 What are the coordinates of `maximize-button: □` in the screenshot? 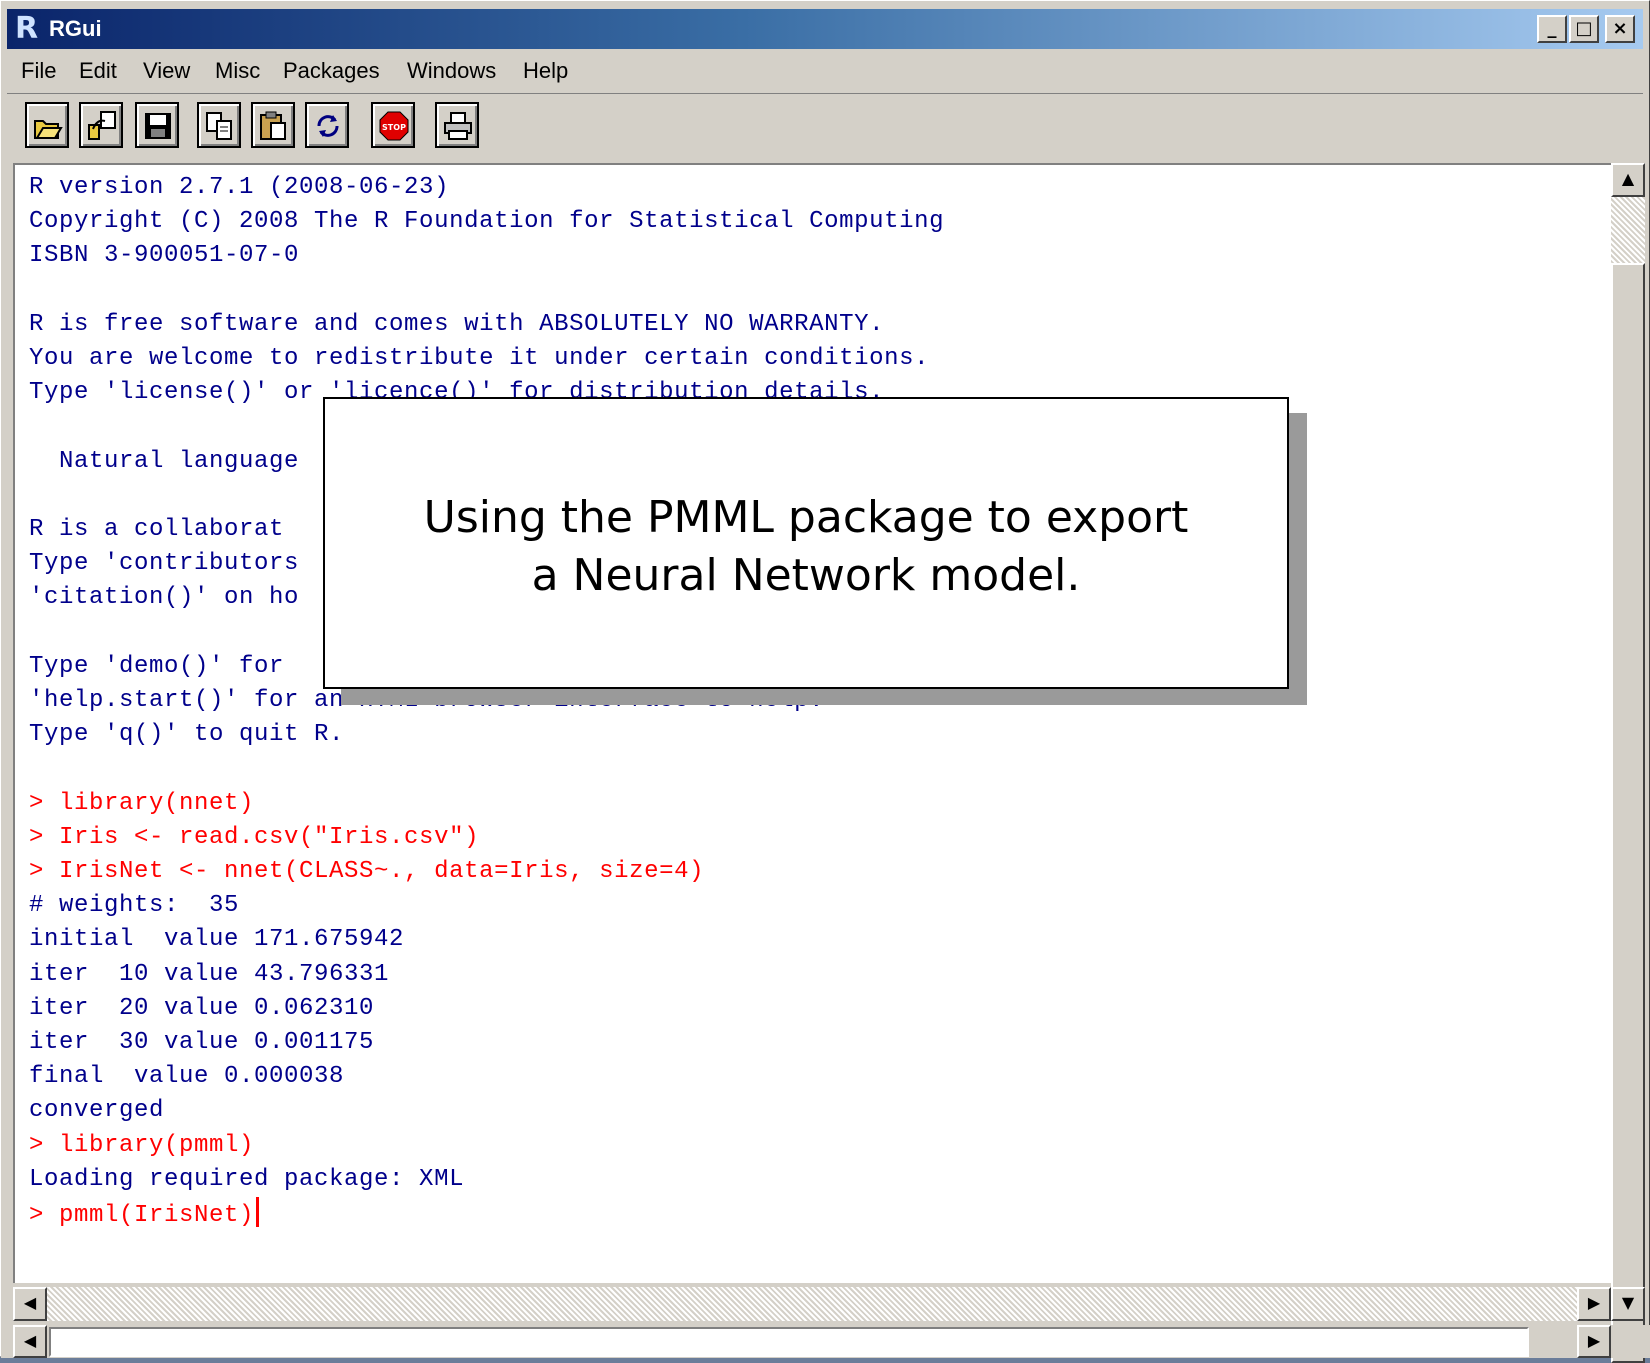 It's located at (1584, 29).